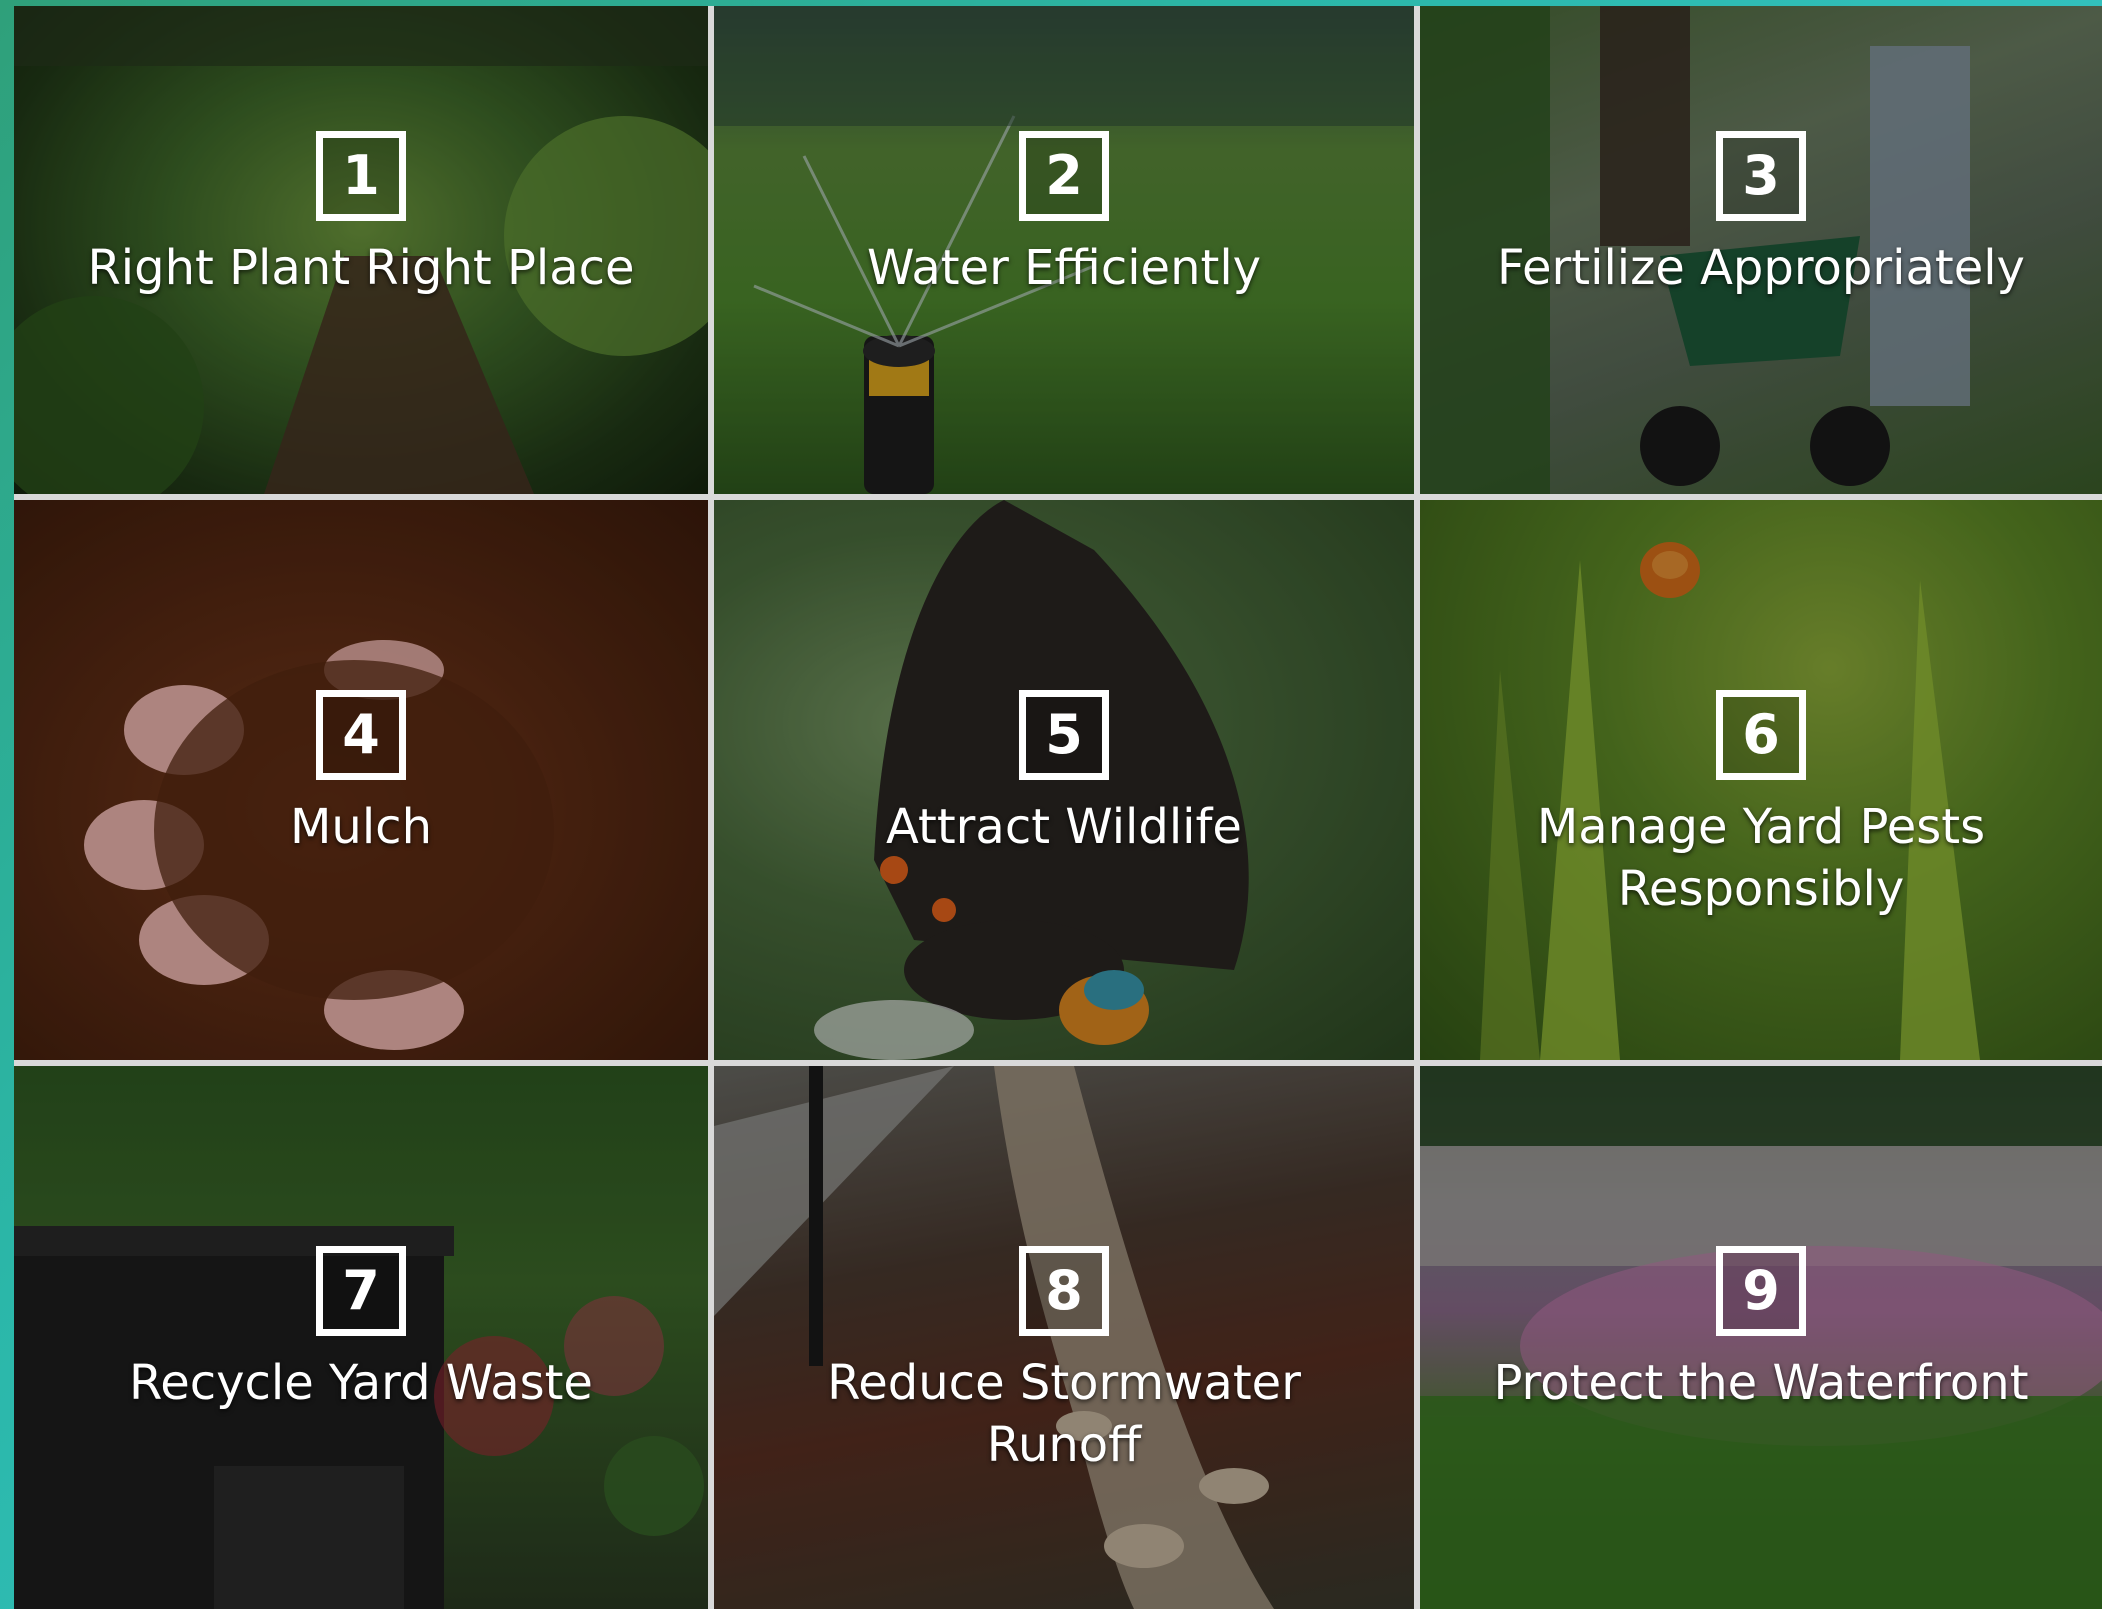 The height and width of the screenshot is (1609, 2102). I want to click on principle-number-6: 6, so click(1761, 735).